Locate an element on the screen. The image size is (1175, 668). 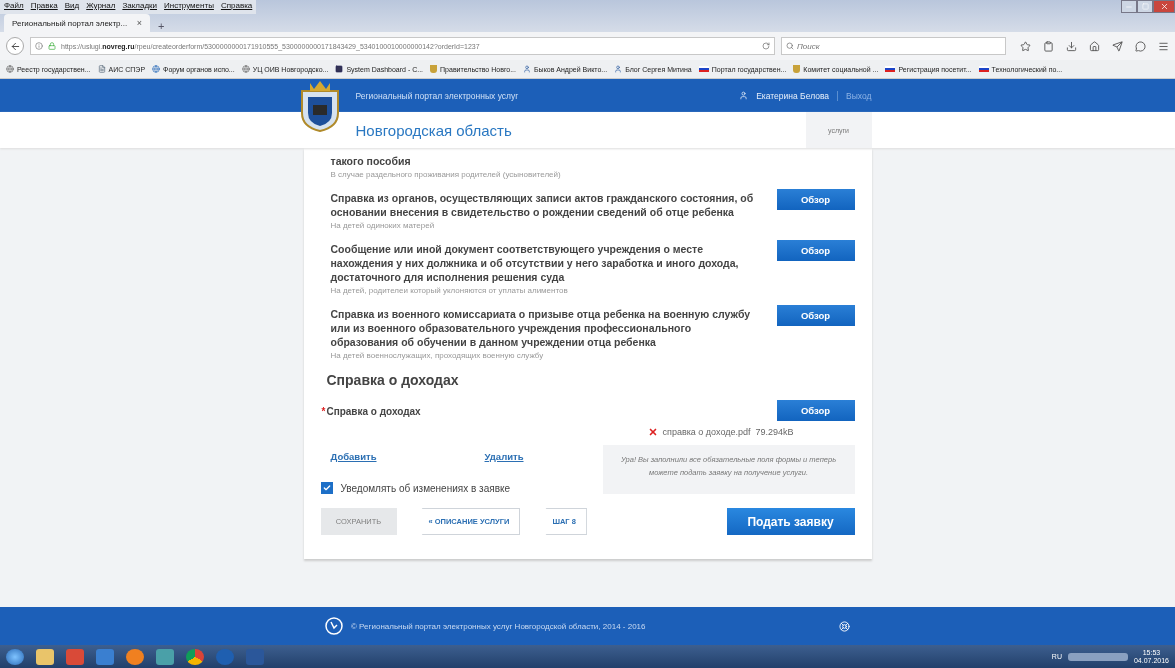
user-name: Екатерина Белова is located at coordinates (793, 95).